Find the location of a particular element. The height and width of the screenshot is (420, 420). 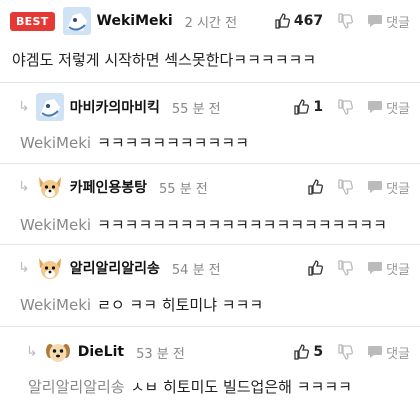

comment-text: 알리알리알리송 ㅅㅂ 히토미도 빌드업은해 ㅋㅋㅋㅋ is located at coordinates (190, 386).